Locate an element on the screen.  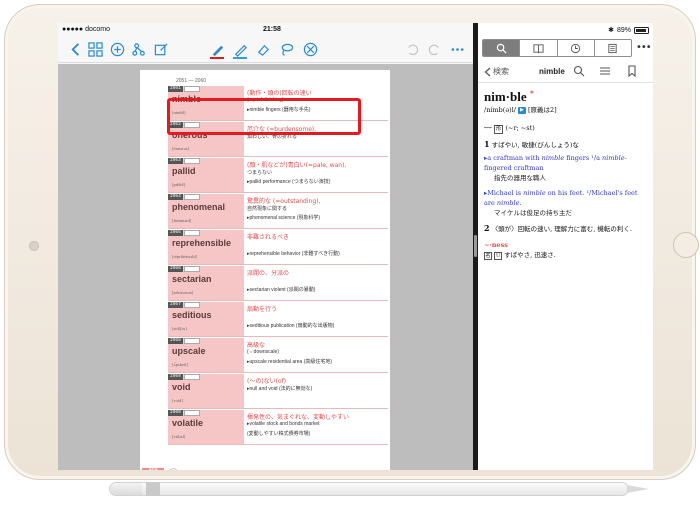
entry-definition: (顔・肌などが)青白い(=pale, wan), is located at coordinates (297, 165).